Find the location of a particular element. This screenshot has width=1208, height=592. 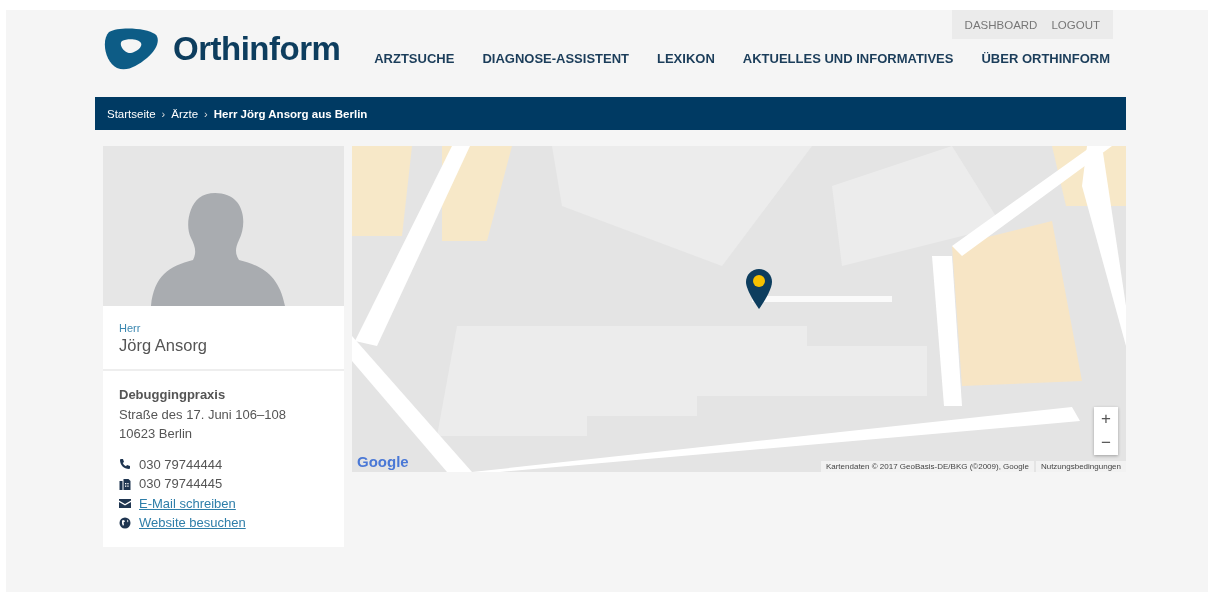

envelope-icon is located at coordinates (125, 503).